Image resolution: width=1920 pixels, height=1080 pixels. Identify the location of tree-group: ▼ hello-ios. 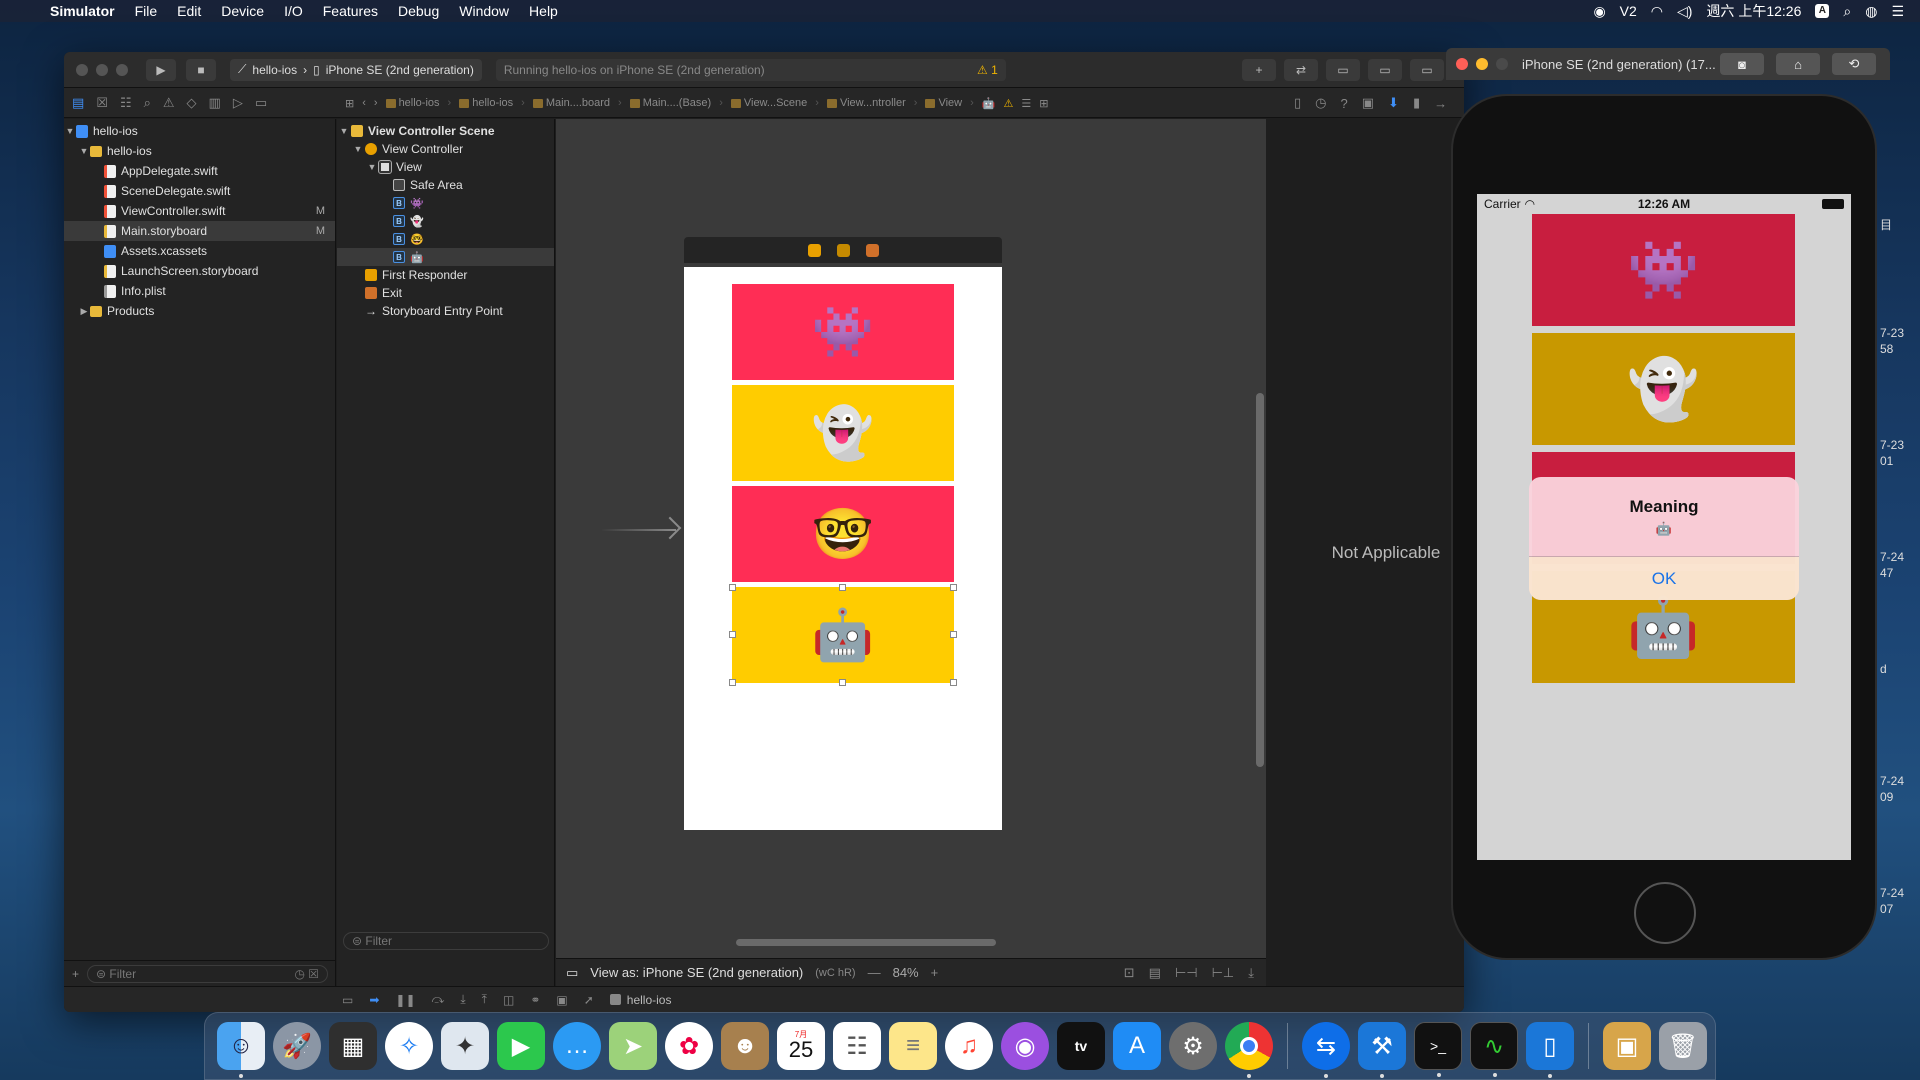
(199, 151).